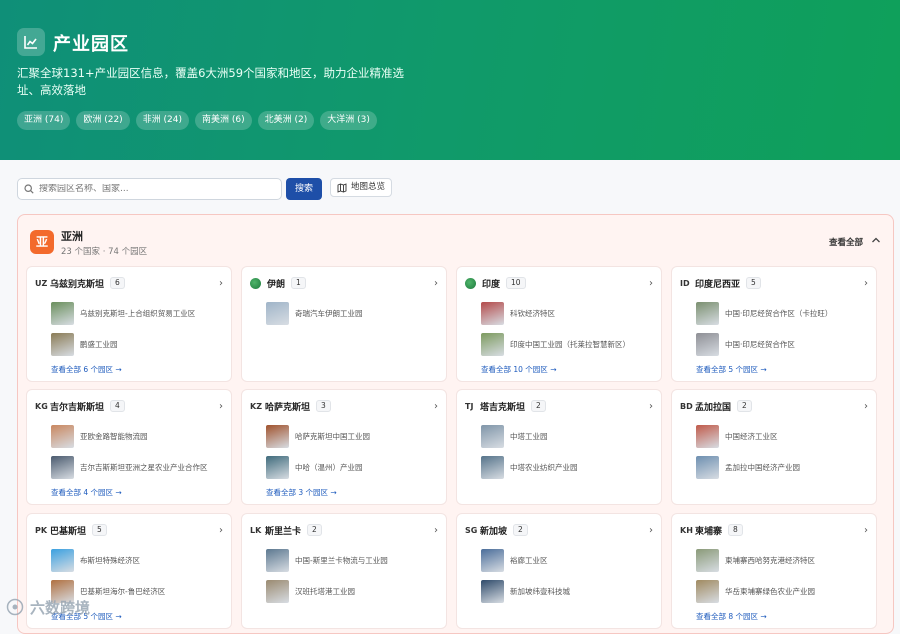 Image resolution: width=900 pixels, height=634 pixels. Describe the element at coordinates (86, 369) in the screenshot. I see `view-all-parks-link: 查看全部 6 个园区 →` at that location.